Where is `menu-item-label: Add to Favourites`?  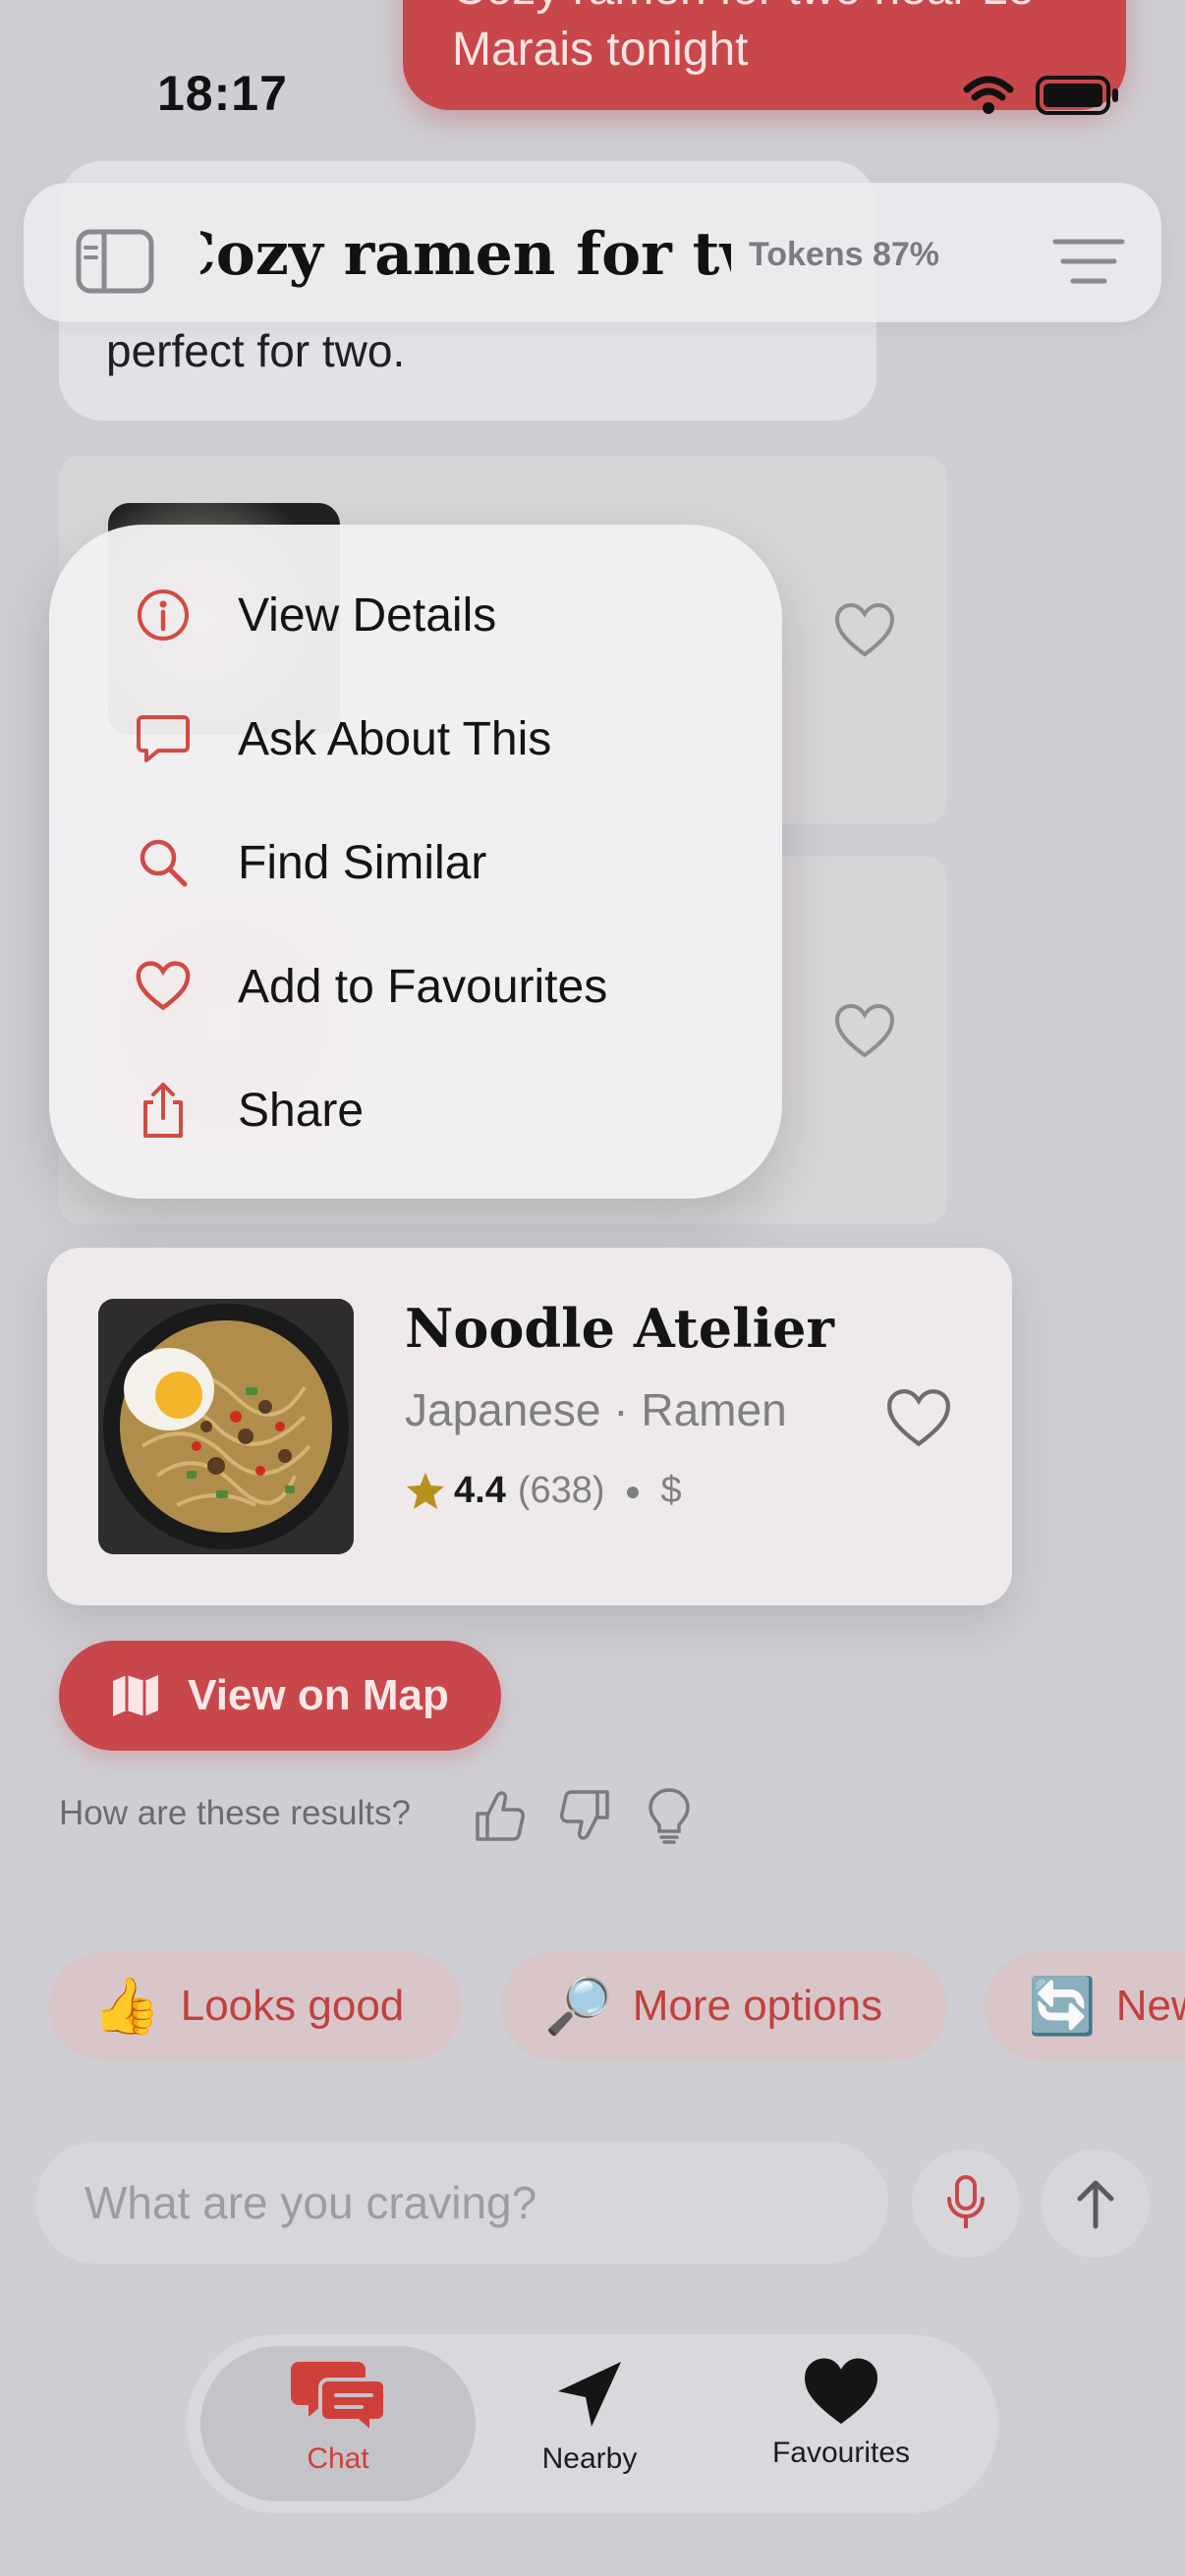 menu-item-label: Add to Favourites is located at coordinates (423, 986).